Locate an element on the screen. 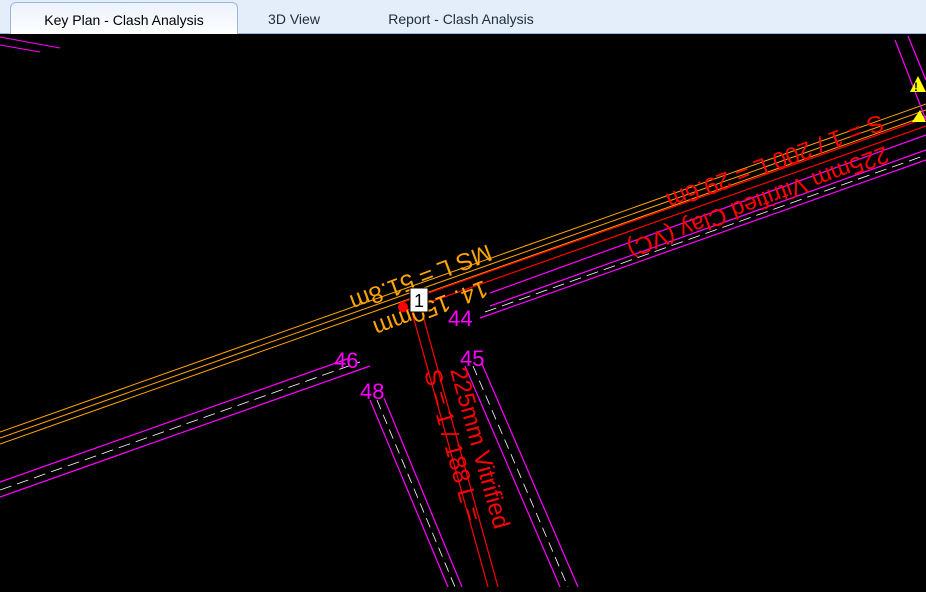 This screenshot has height=592, width=926. node-48-label: 48 is located at coordinates (372, 391).